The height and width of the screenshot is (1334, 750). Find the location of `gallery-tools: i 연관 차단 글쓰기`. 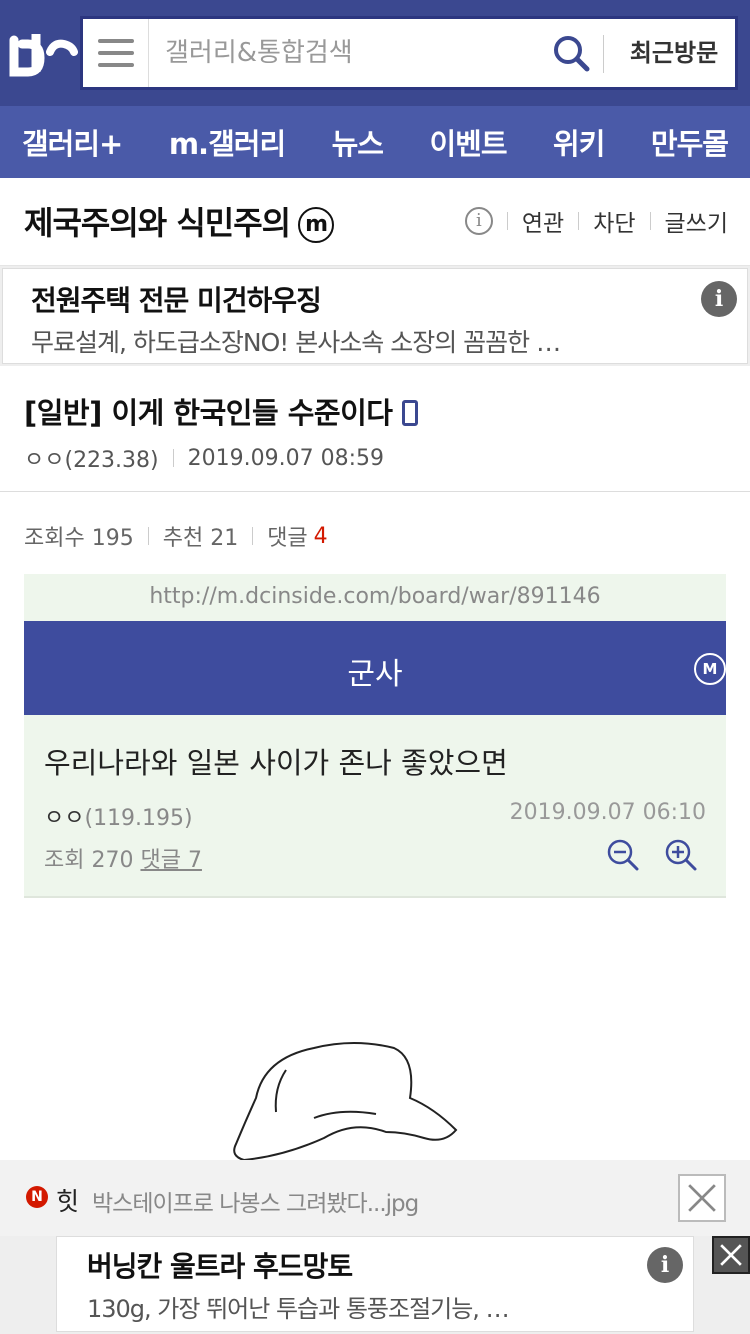

gallery-tools: i 연관 차단 글쓰기 is located at coordinates (596, 221).